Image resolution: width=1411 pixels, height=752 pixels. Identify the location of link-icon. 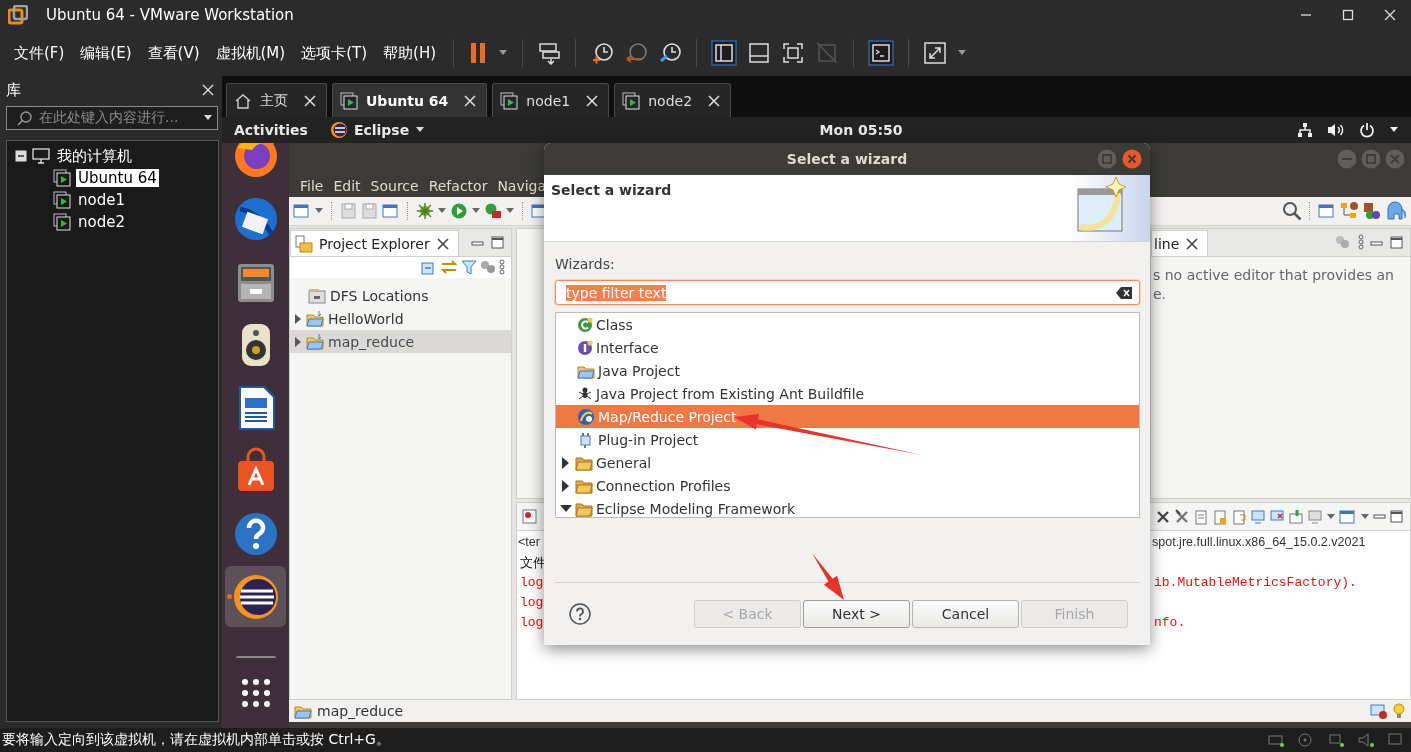
(449, 267).